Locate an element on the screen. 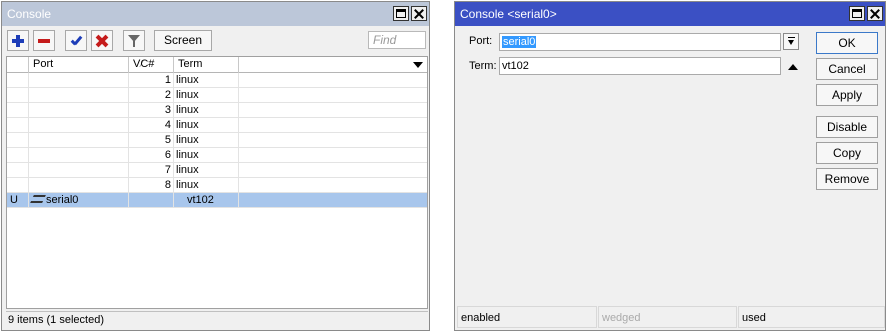  status-bar: enabled wedged used is located at coordinates (671, 317).